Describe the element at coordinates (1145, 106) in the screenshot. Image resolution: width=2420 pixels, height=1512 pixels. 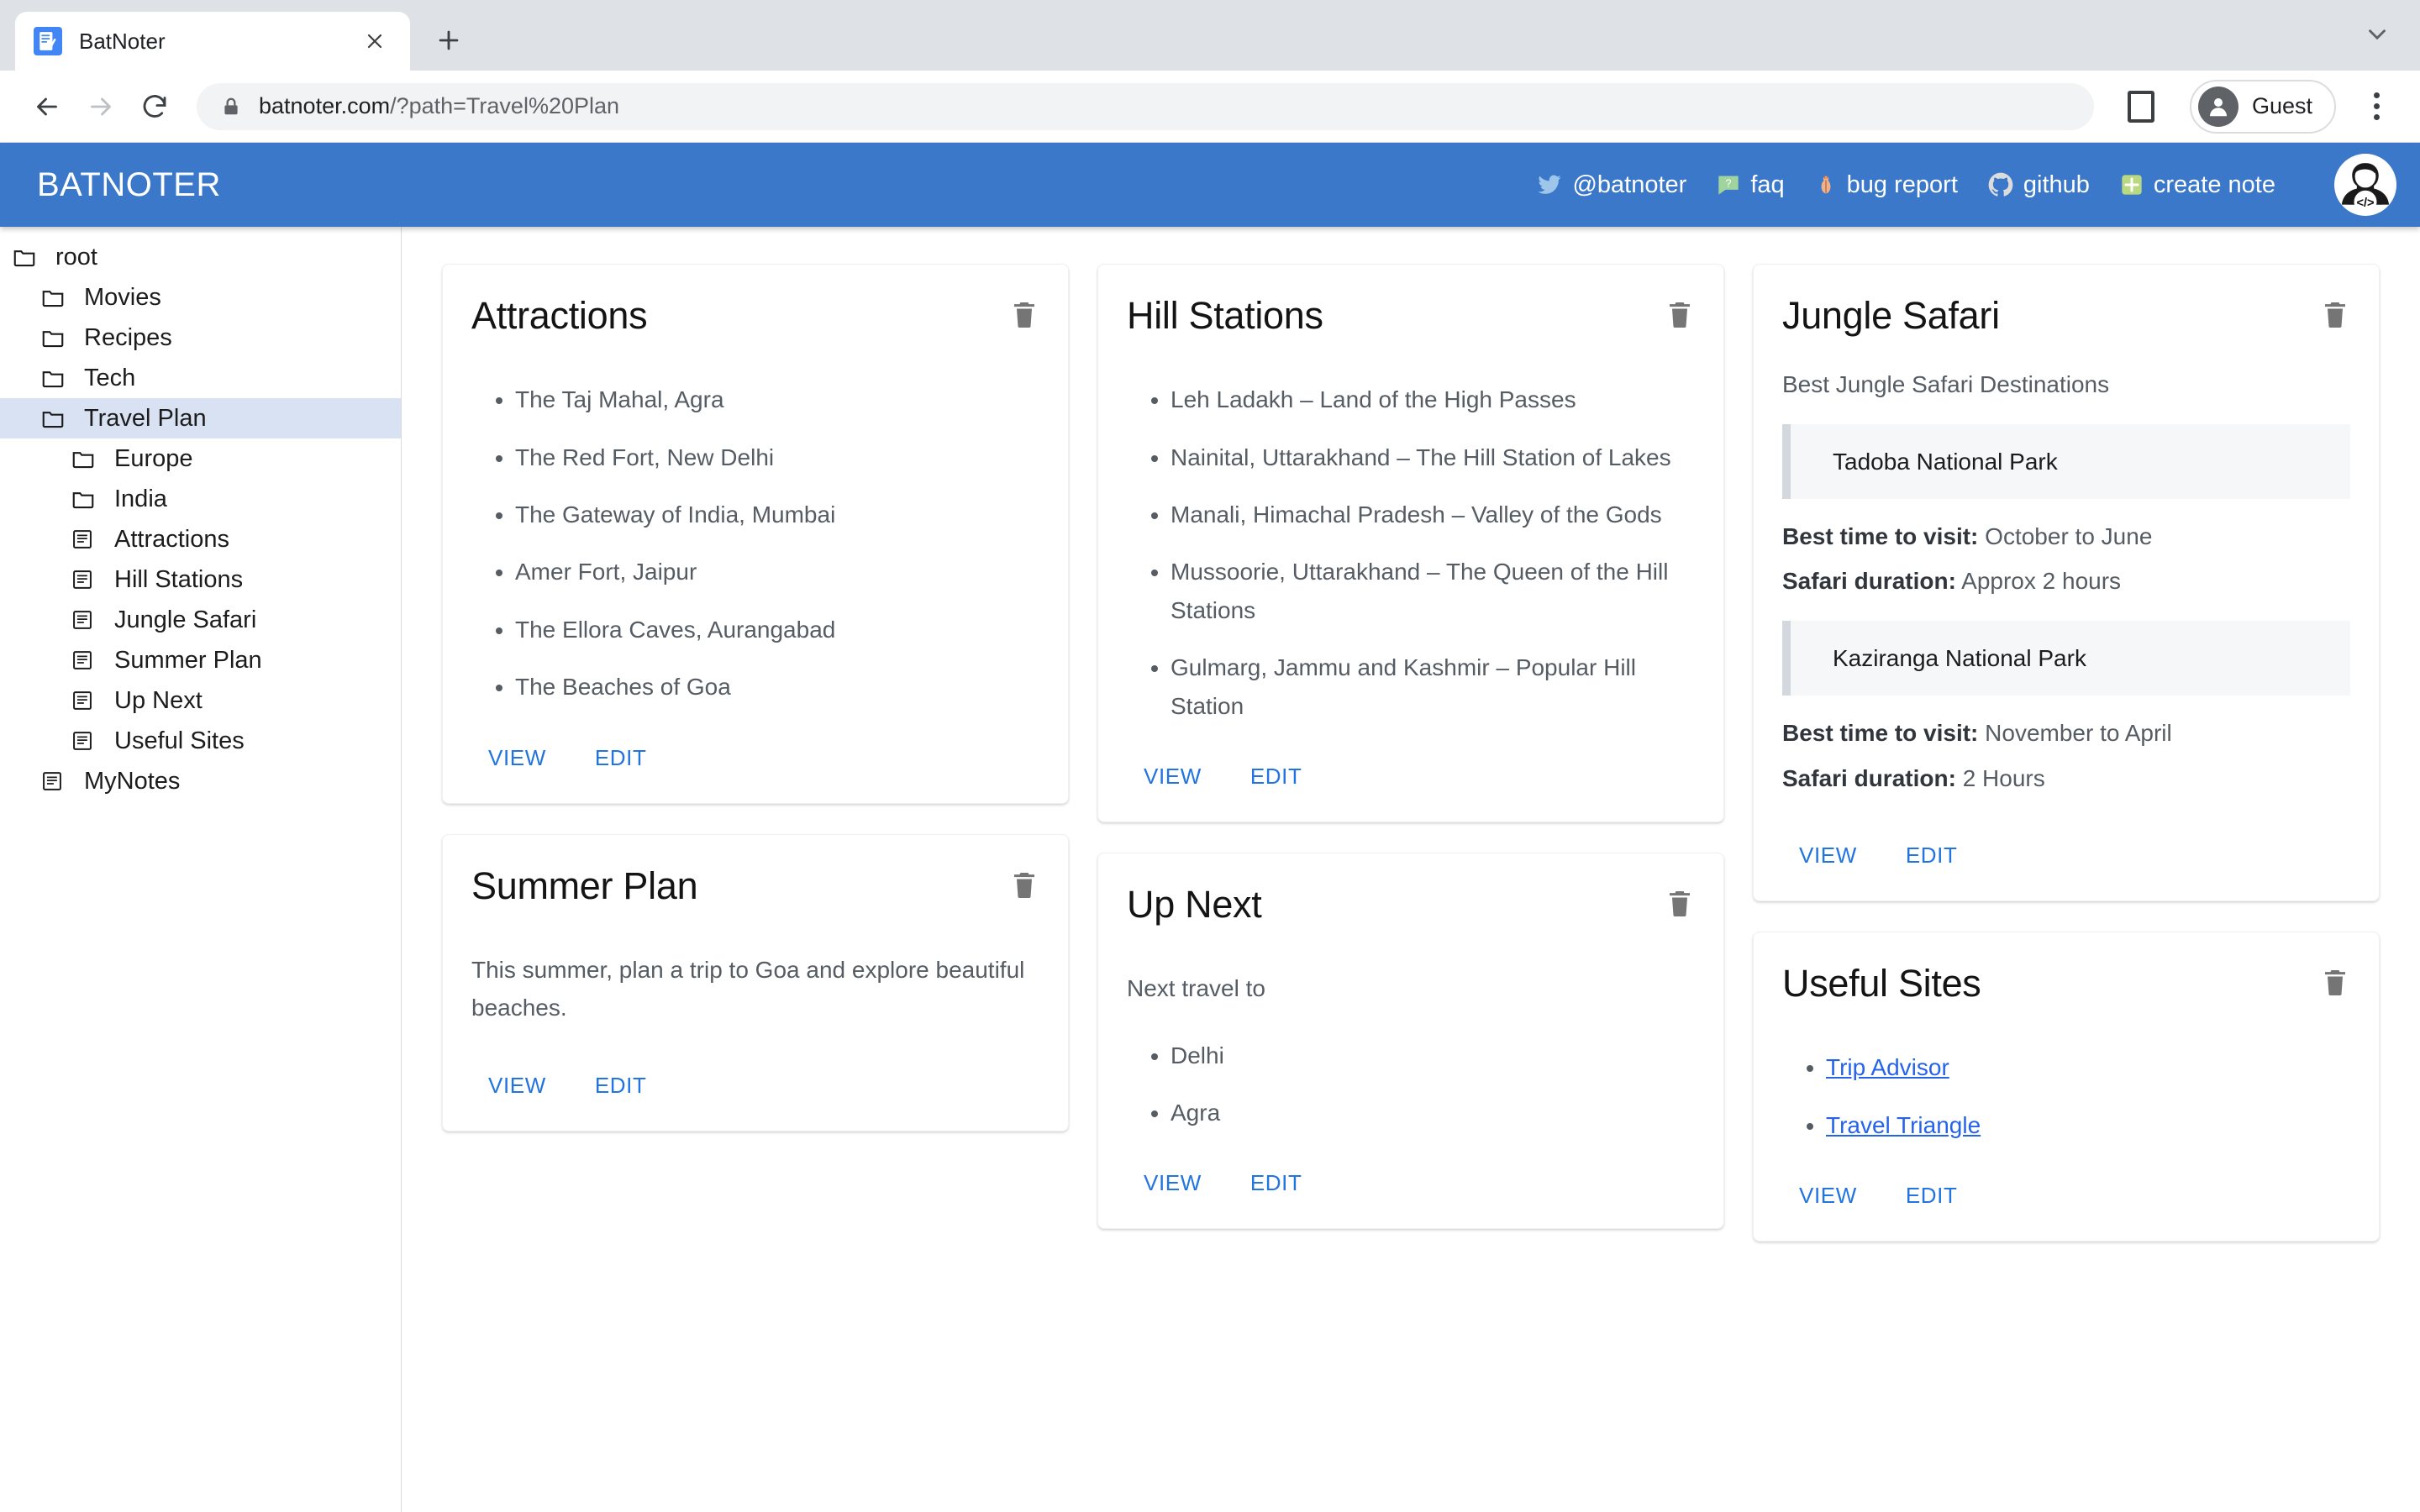
I see `address-bar: batnoter.com/?path=Travel%20Plan` at that location.